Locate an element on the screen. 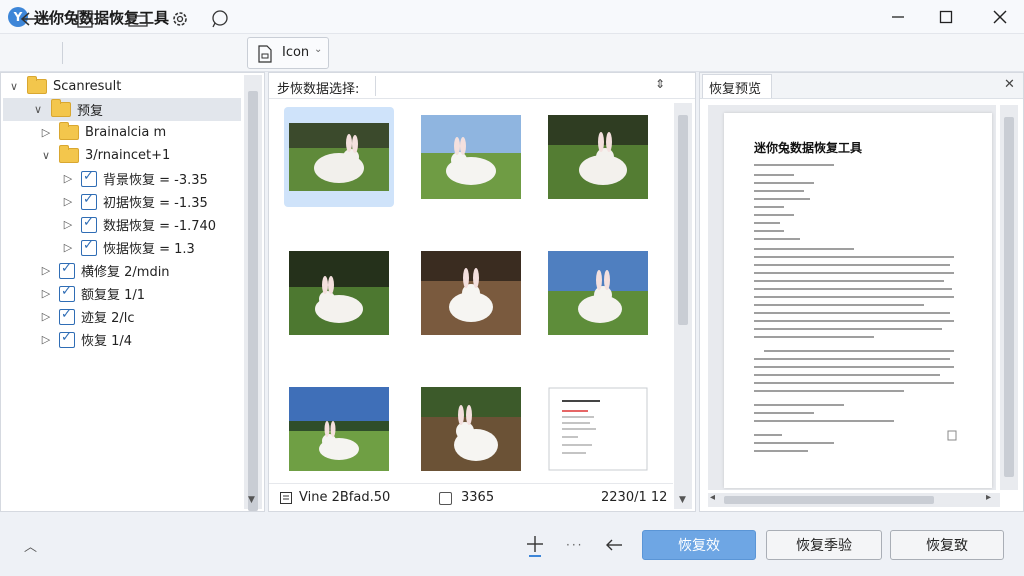 The width and height of the screenshot is (1024, 576). document-menu-button is located at coordinates (92, 19).